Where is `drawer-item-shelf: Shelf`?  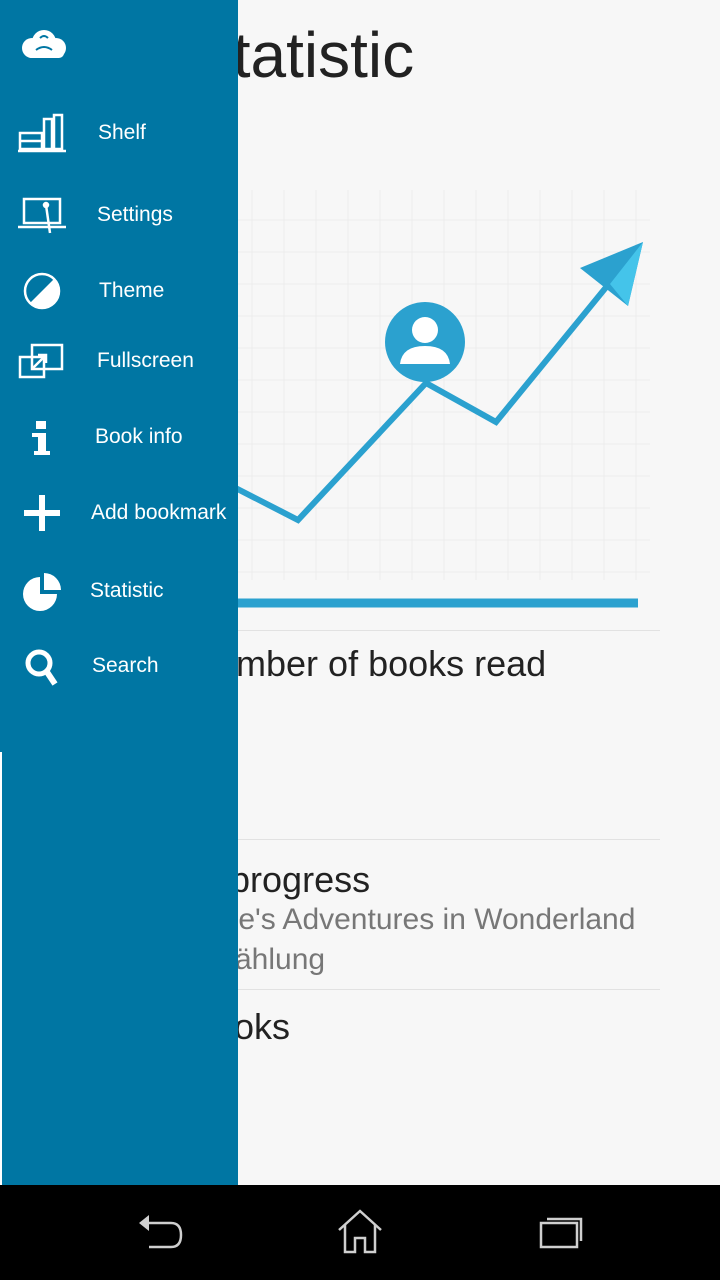
drawer-item-shelf: Shelf is located at coordinates (119, 135).